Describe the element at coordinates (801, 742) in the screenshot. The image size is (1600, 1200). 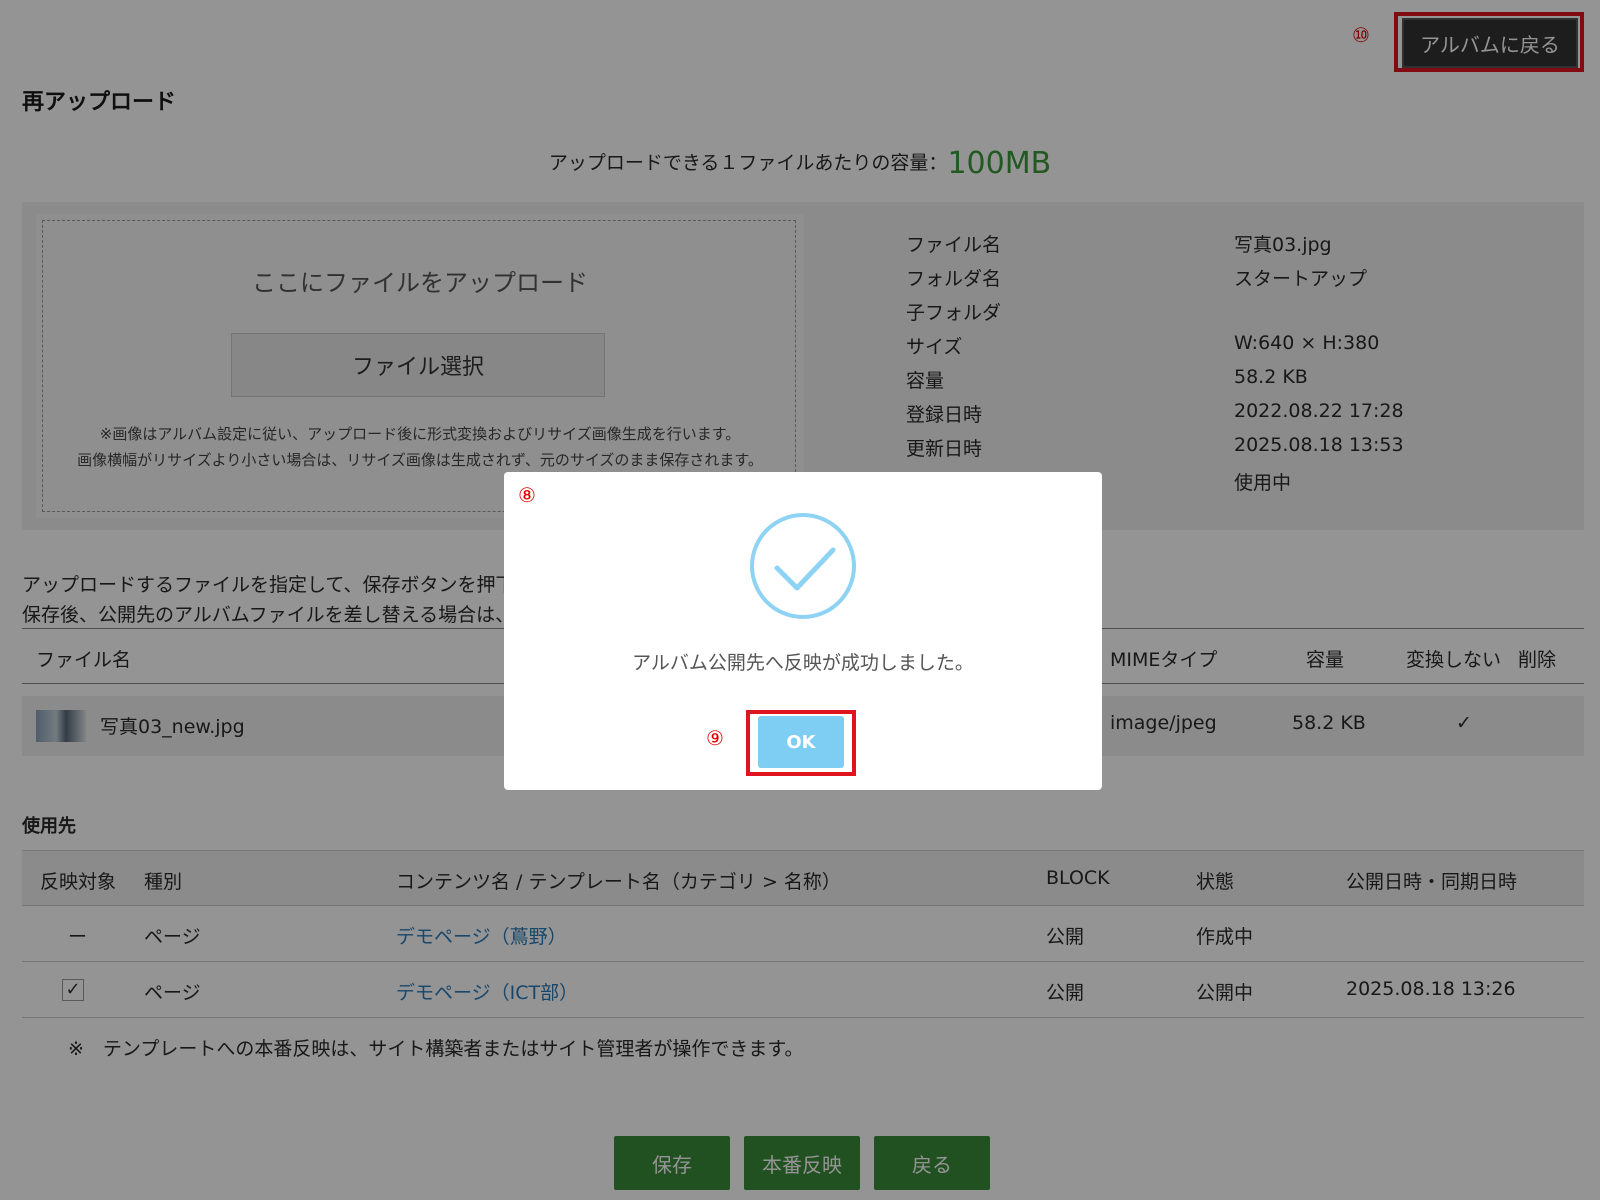
I see `ok-button: OK` at that location.